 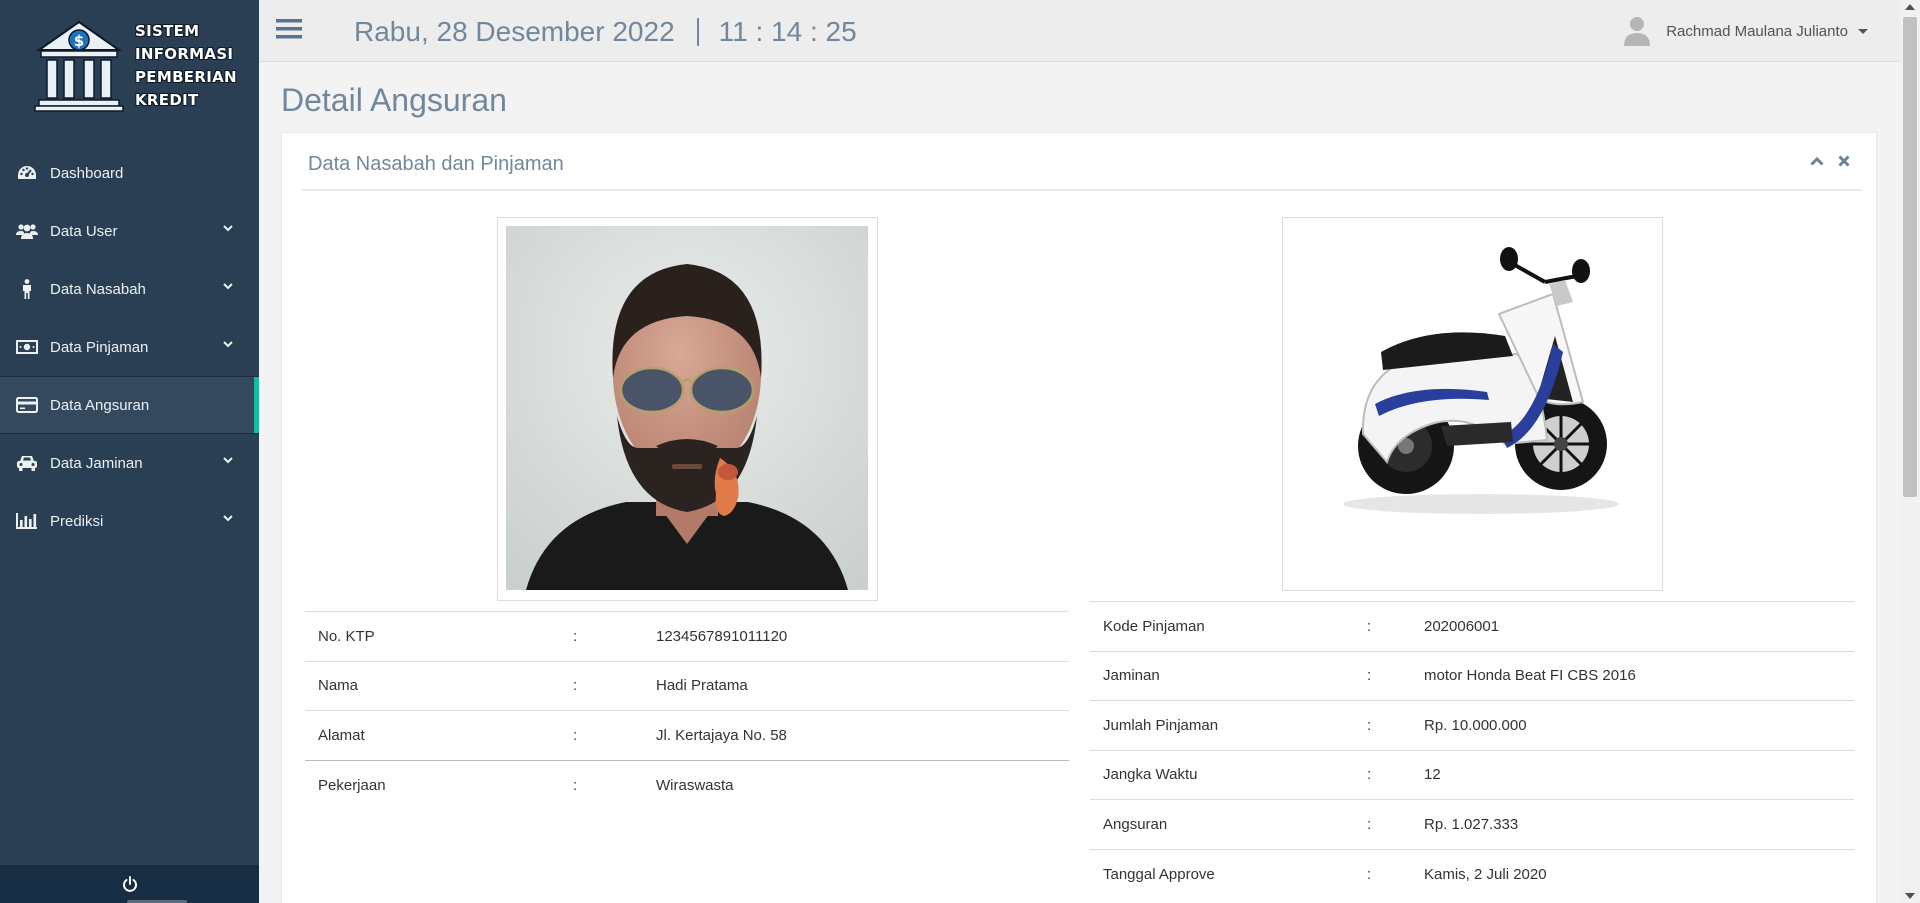 I want to click on field-value: Rp. 10.000.000, so click(x=1475, y=725).